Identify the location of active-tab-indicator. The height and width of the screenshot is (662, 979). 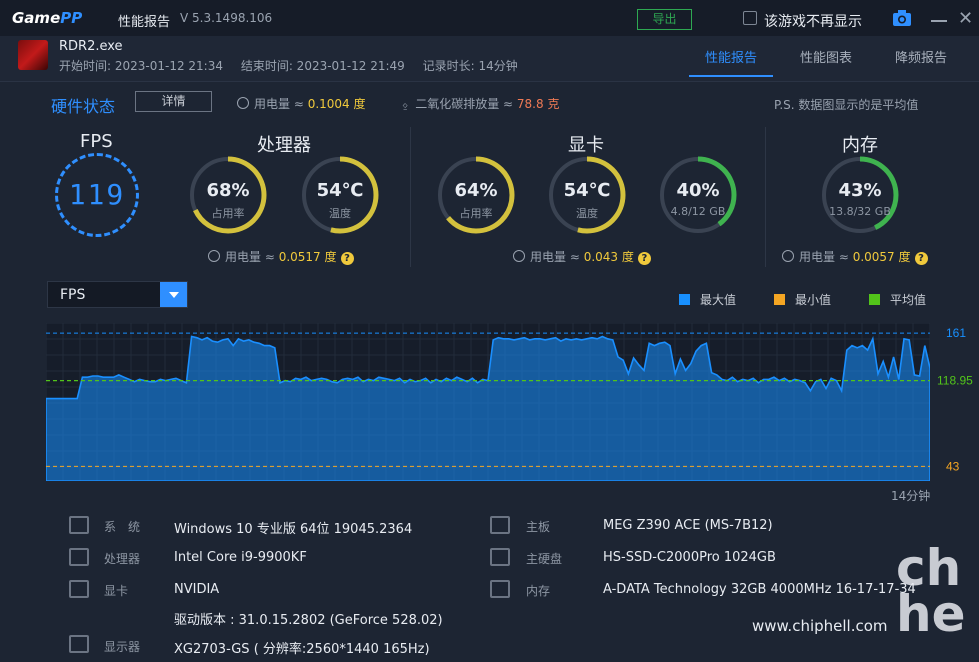
(731, 76).